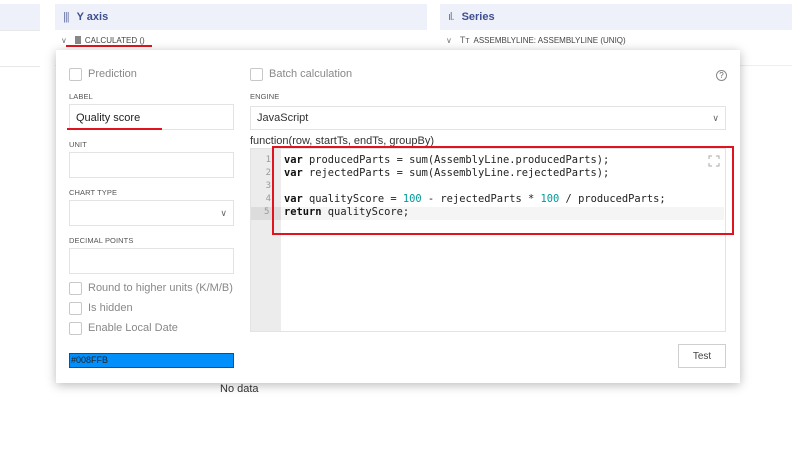 The height and width of the screenshot is (454, 800). What do you see at coordinates (66, 17) in the screenshot?
I see `columns-icon: |||` at bounding box center [66, 17].